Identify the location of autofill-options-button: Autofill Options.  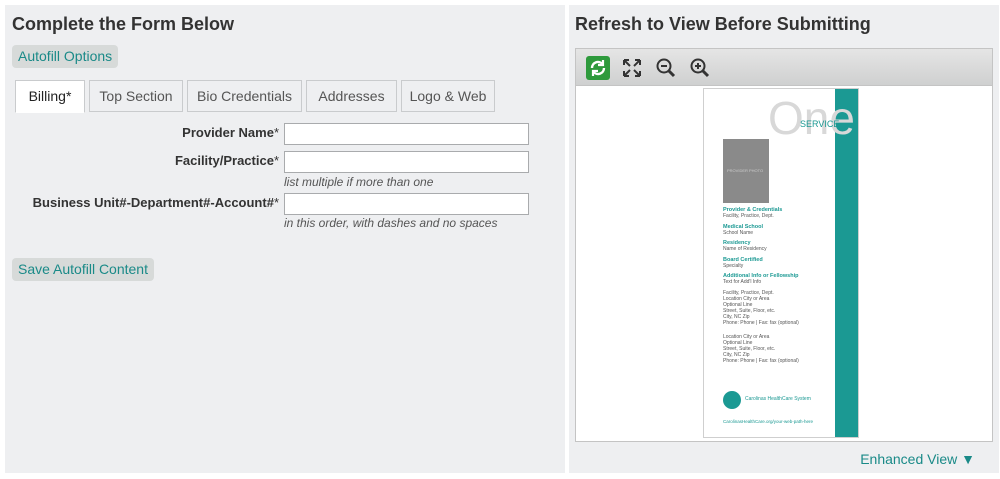
(65, 56).